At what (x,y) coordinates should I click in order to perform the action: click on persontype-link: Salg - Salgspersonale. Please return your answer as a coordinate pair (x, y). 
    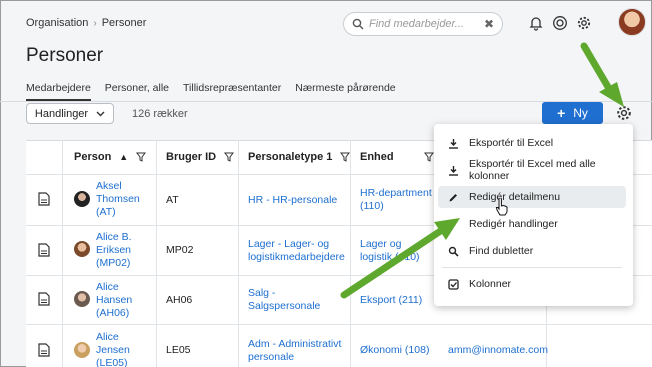
    Looking at the image, I should click on (284, 300).